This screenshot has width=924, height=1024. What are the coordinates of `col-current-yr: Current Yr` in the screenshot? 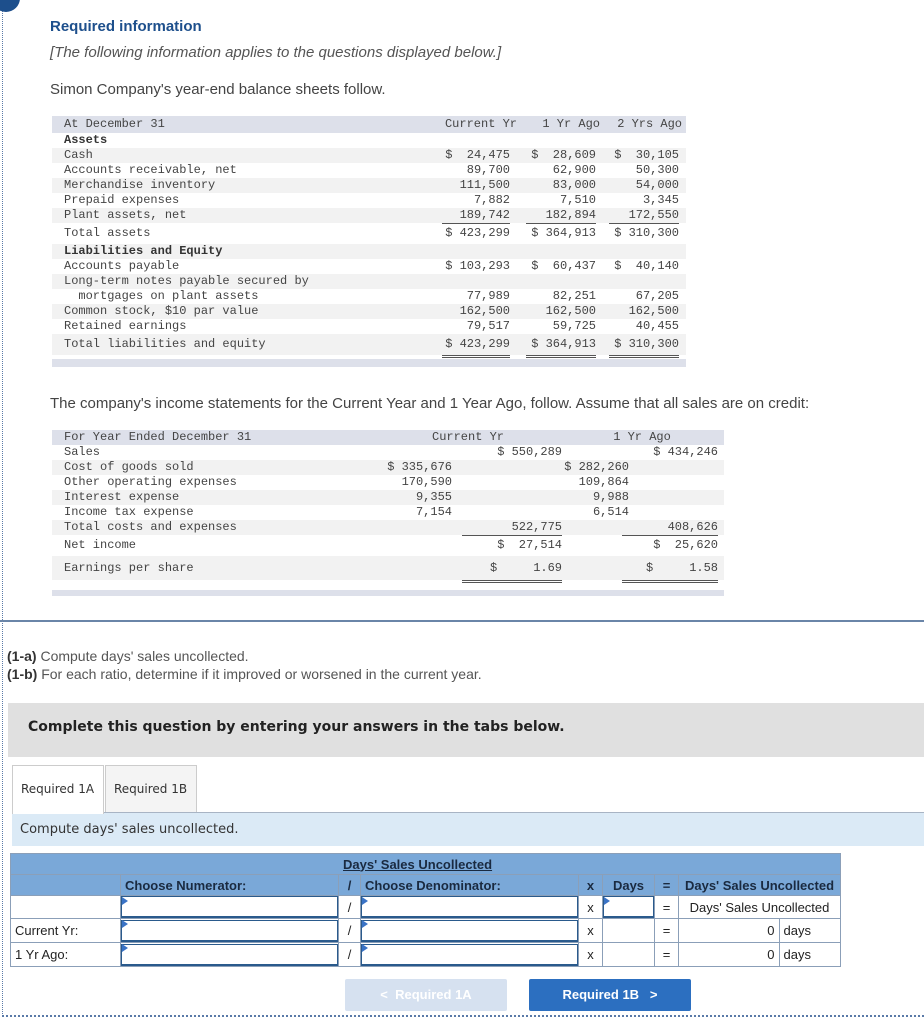 It's located at (480, 124).